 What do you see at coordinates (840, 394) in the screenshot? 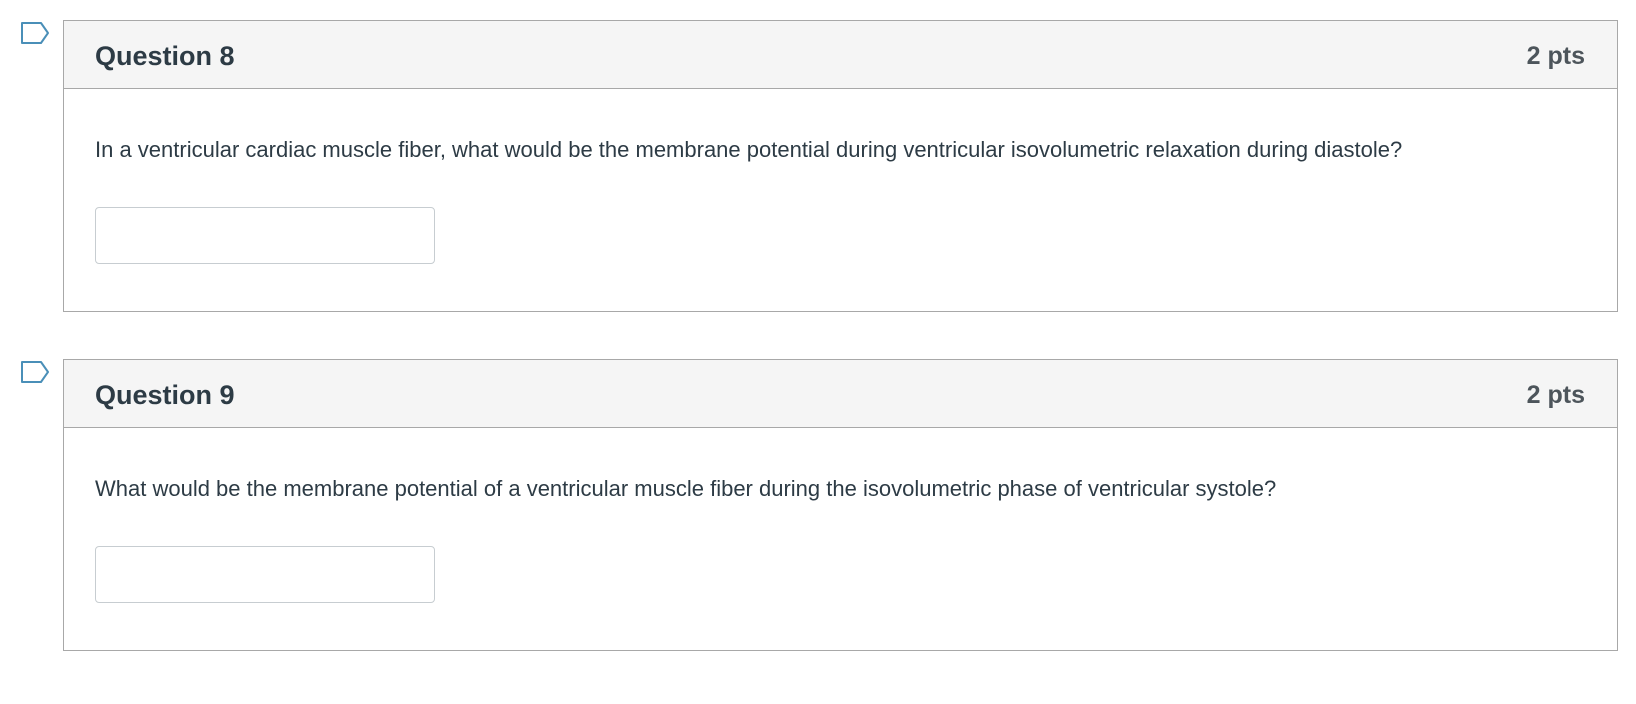
I see `question-header: Question 9 2 pts` at bounding box center [840, 394].